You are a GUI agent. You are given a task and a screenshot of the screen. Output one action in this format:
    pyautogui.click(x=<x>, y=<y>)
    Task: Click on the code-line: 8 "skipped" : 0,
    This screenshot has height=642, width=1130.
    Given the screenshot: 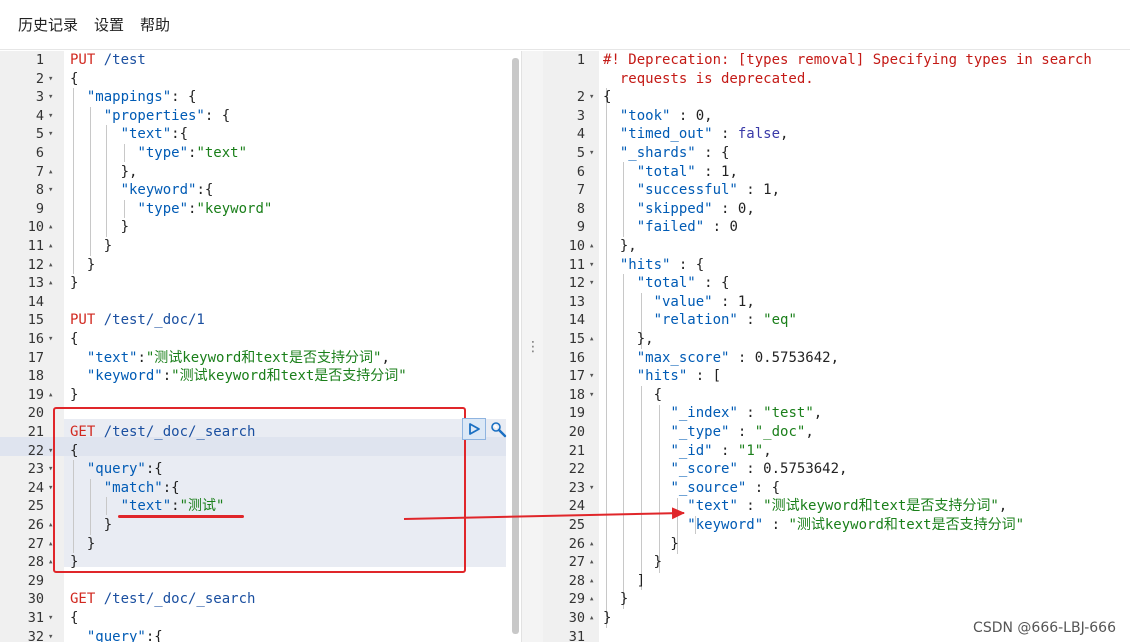 What is the action you would take?
    pyautogui.click(x=836, y=209)
    